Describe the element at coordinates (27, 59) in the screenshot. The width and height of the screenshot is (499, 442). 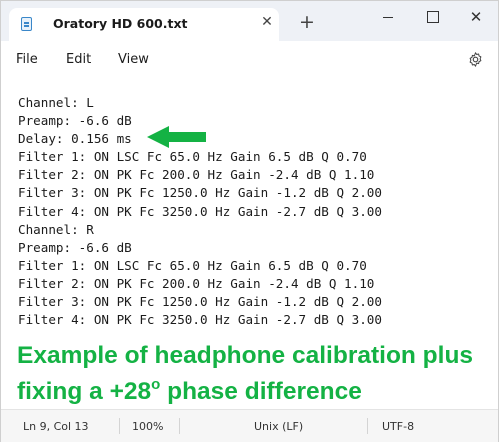
I see `menu-file: File` at that location.